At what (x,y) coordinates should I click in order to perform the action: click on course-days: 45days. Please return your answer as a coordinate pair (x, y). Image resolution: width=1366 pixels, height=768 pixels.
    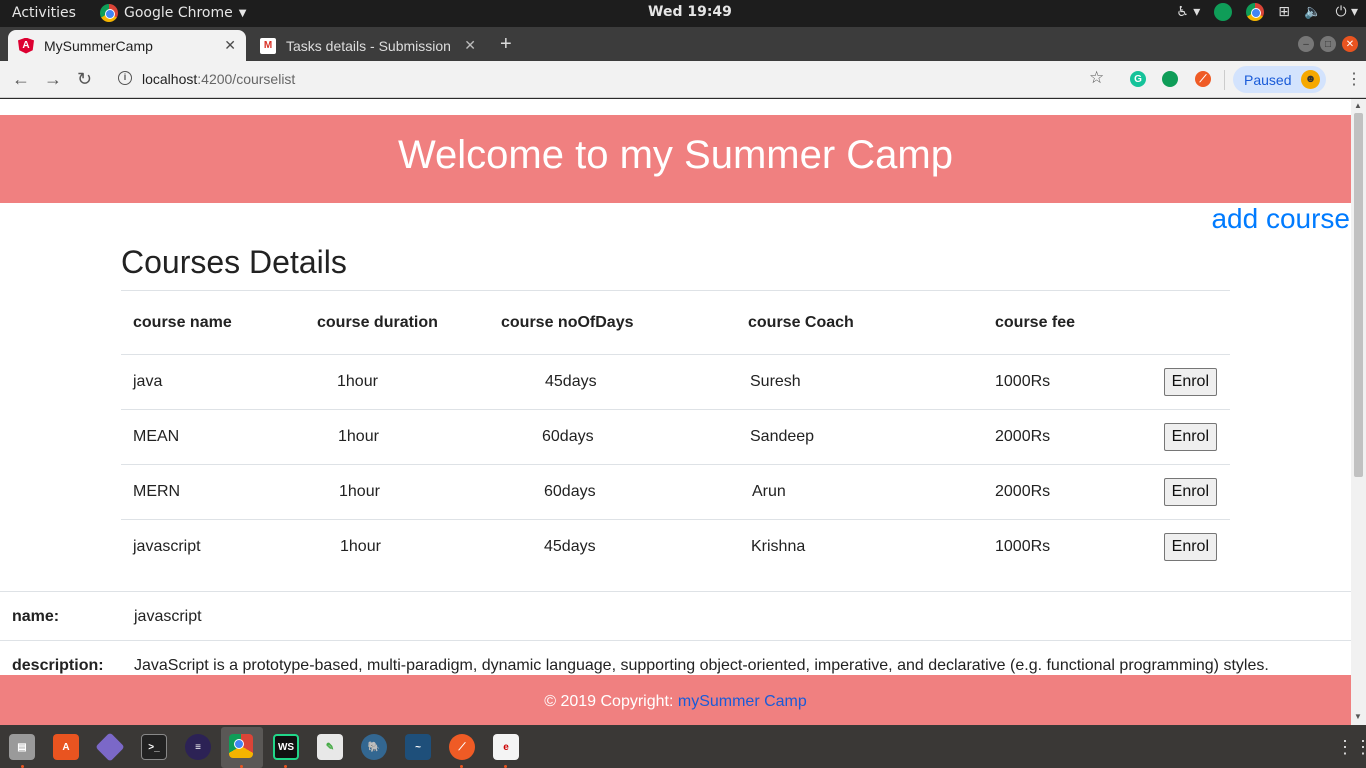
    Looking at the image, I should click on (570, 547).